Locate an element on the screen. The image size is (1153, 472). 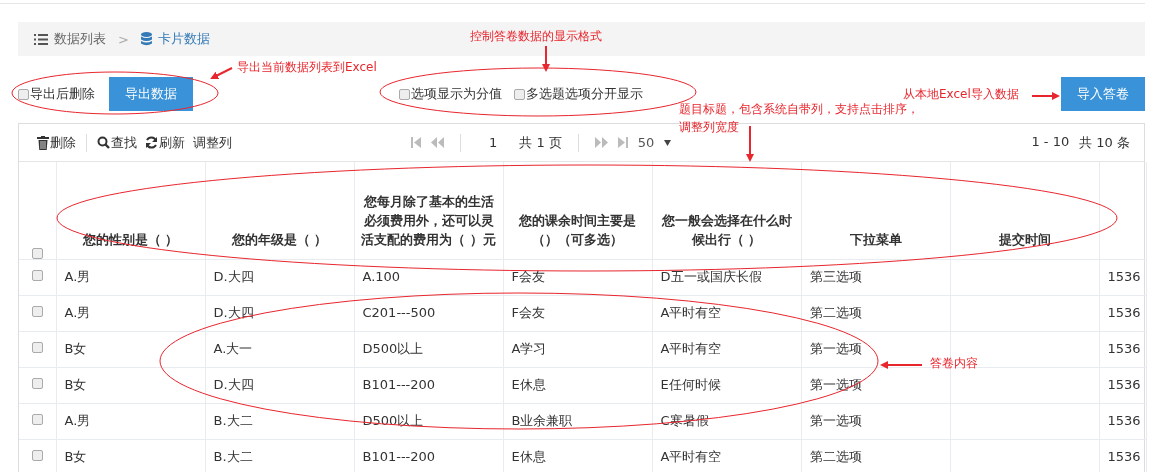
annotation-note: 控制答卷数据的显示格式 is located at coordinates (536, 36).